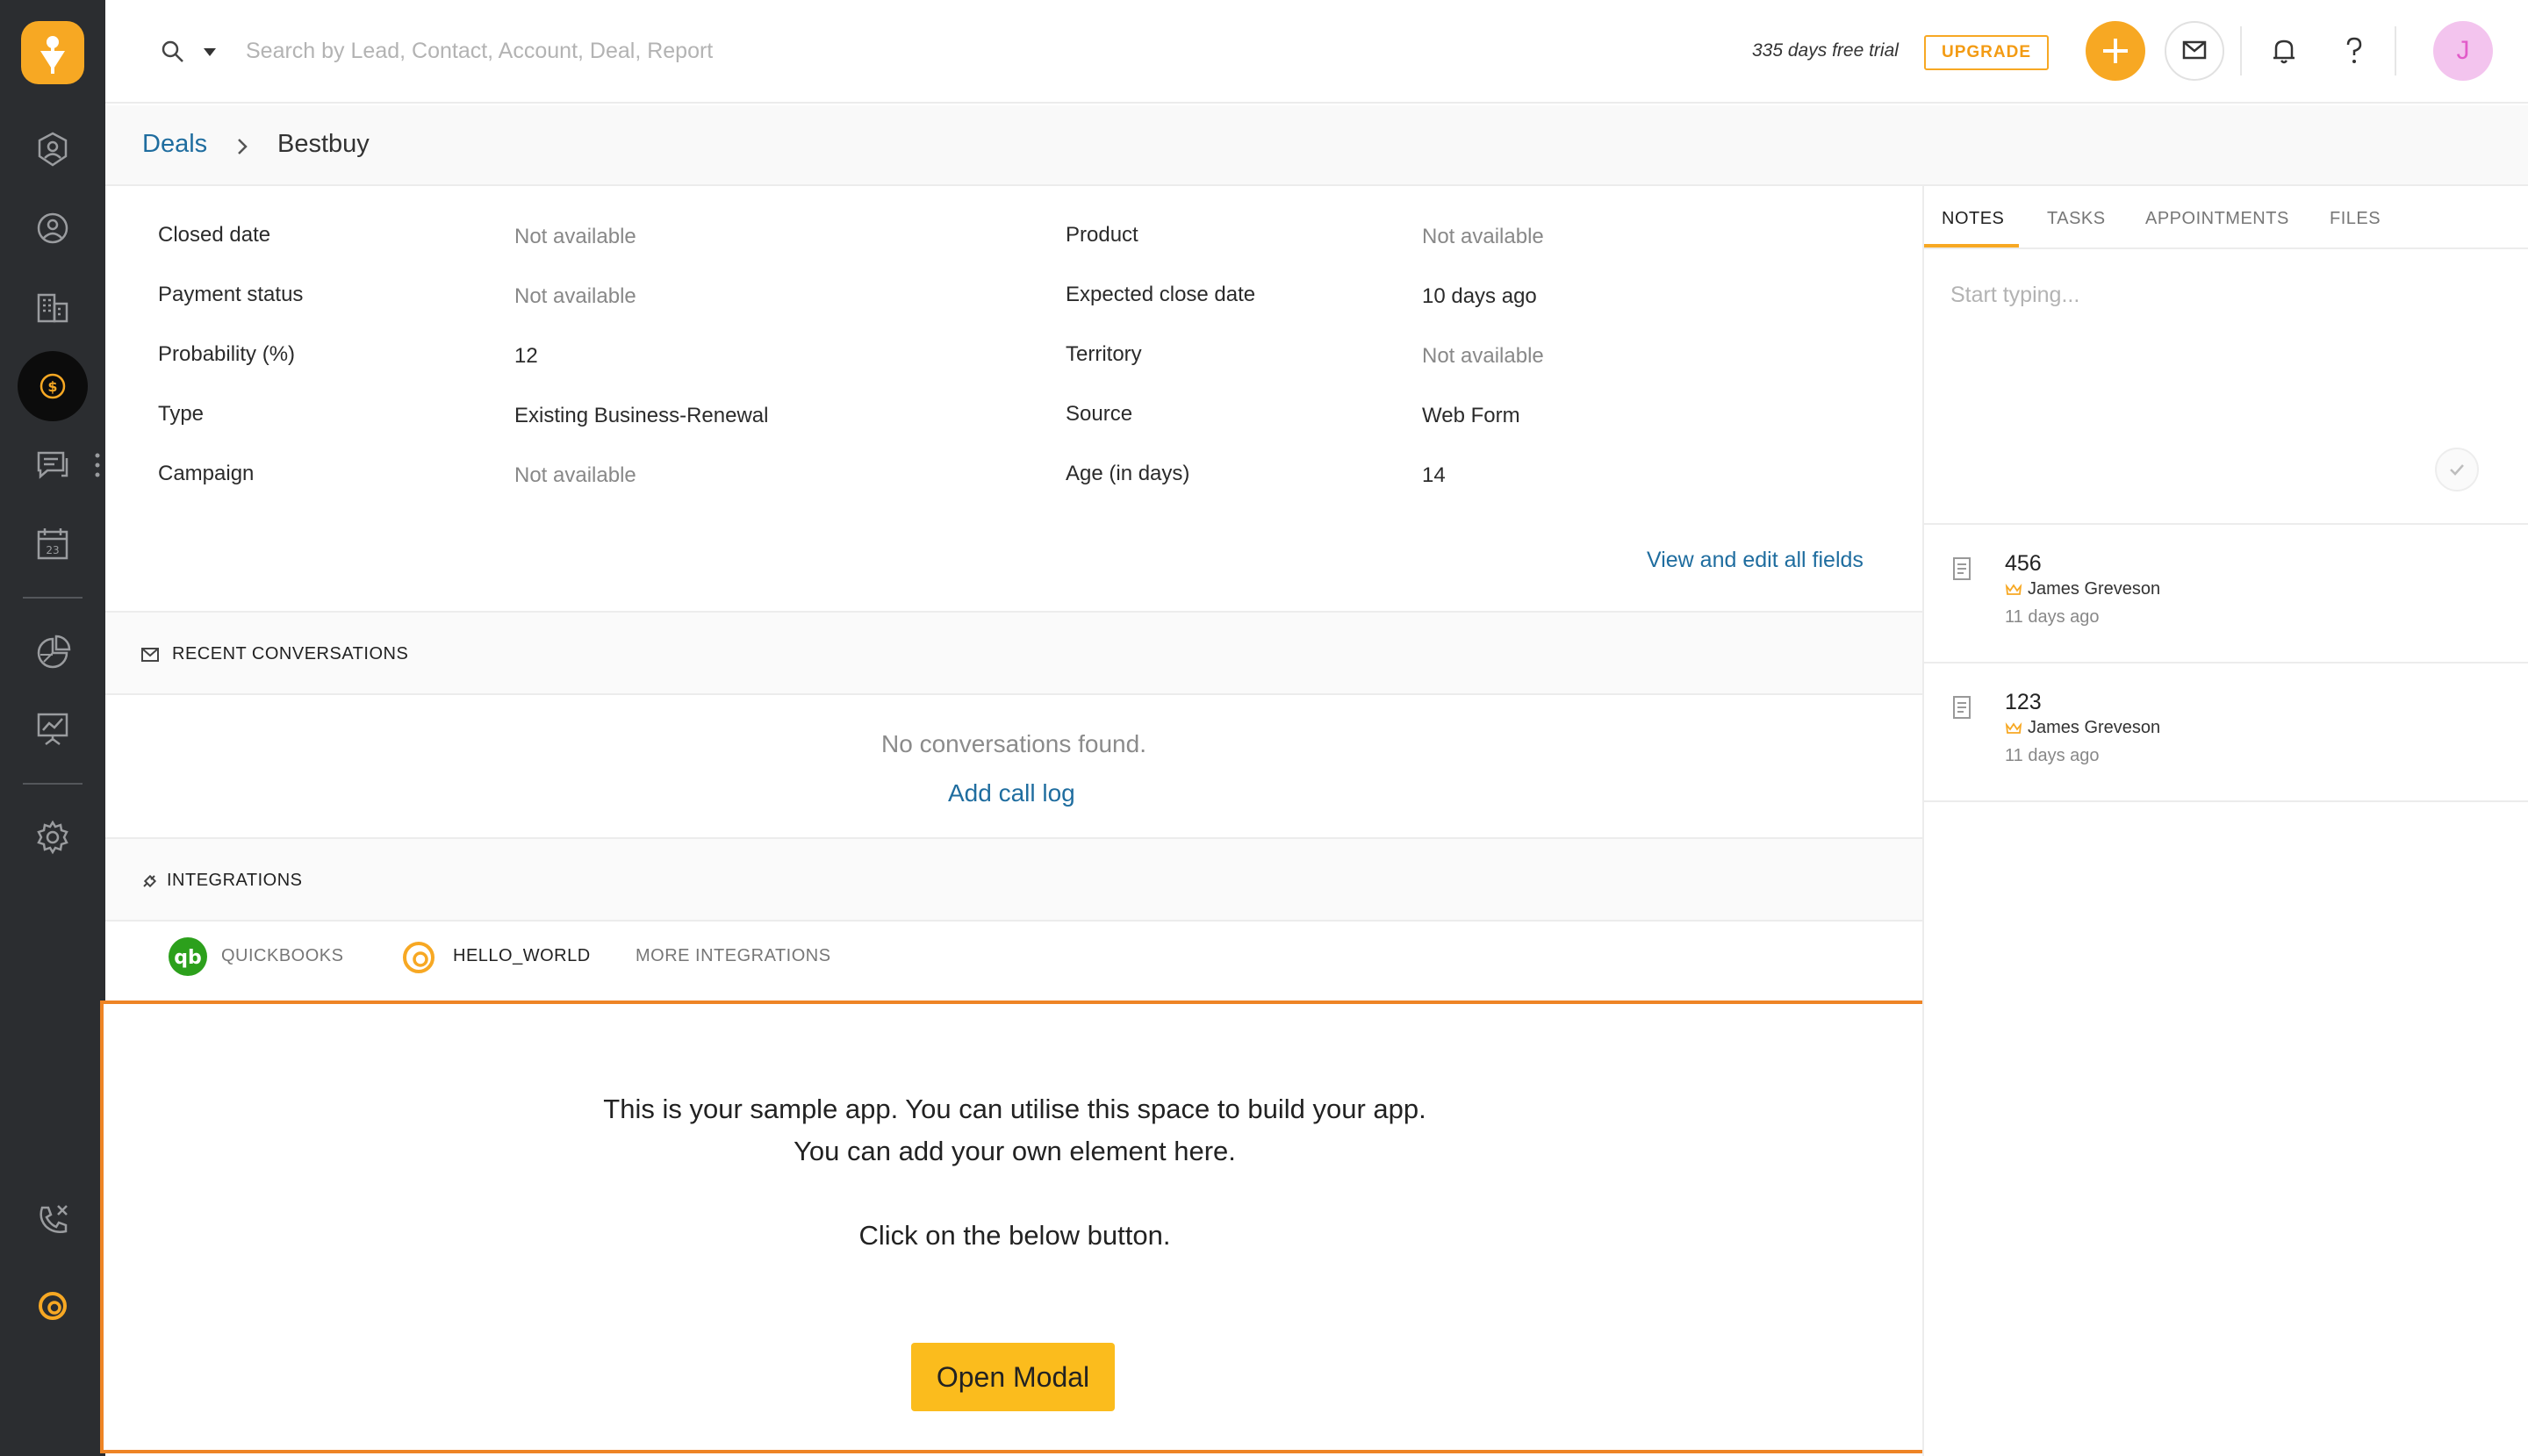 This screenshot has height=1456, width=2528. Describe the element at coordinates (210, 52) in the screenshot. I see `search-scope-caret-icon` at that location.